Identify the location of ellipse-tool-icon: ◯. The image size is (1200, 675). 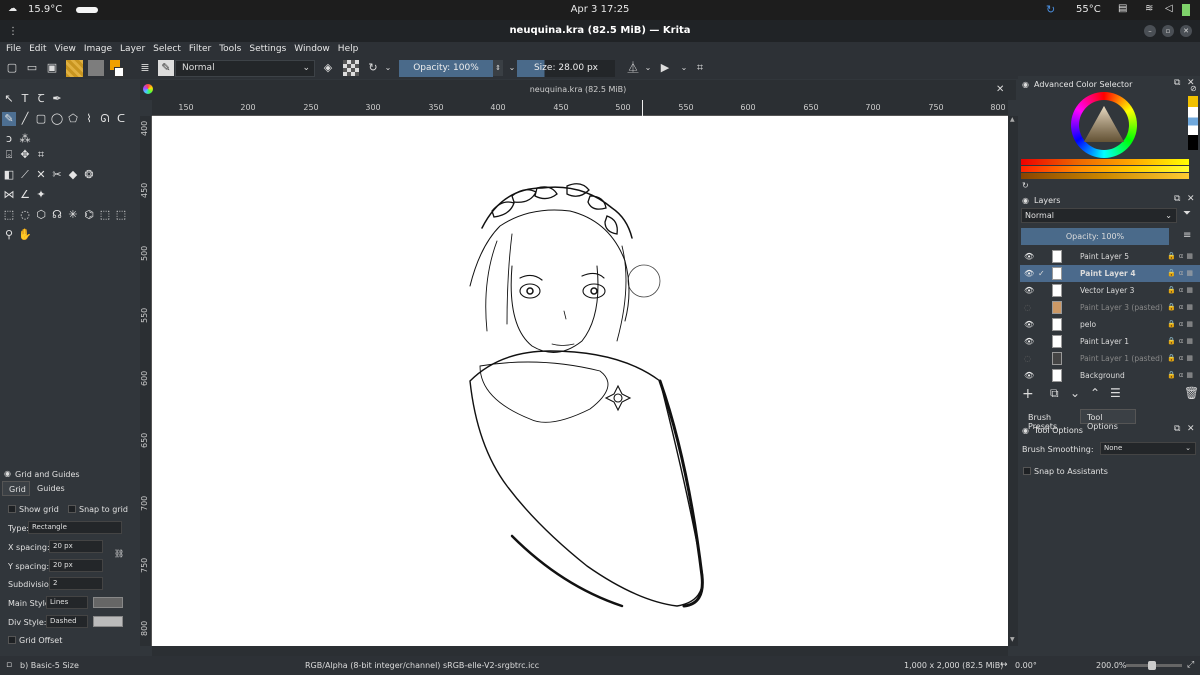
(57, 119).